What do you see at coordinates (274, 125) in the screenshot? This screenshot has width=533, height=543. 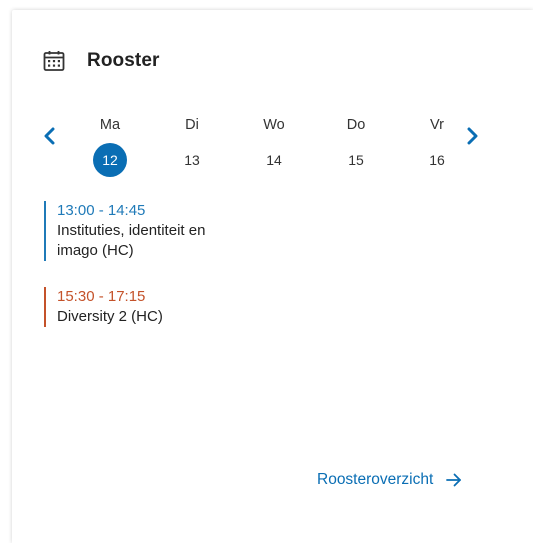 I see `day-name: Wo` at bounding box center [274, 125].